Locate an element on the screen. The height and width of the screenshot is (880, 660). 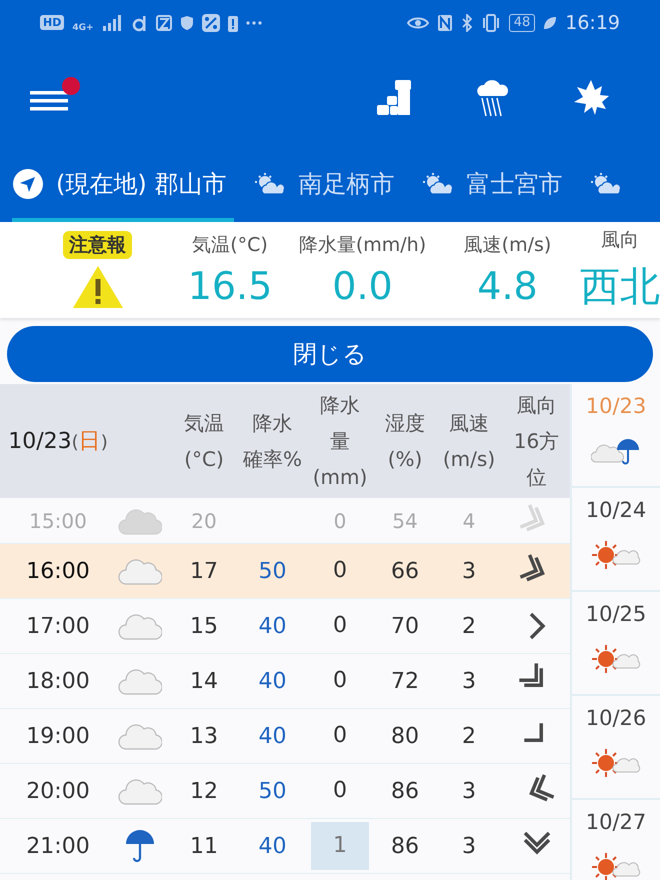
humidity-cell: 80 is located at coordinates (405, 736).